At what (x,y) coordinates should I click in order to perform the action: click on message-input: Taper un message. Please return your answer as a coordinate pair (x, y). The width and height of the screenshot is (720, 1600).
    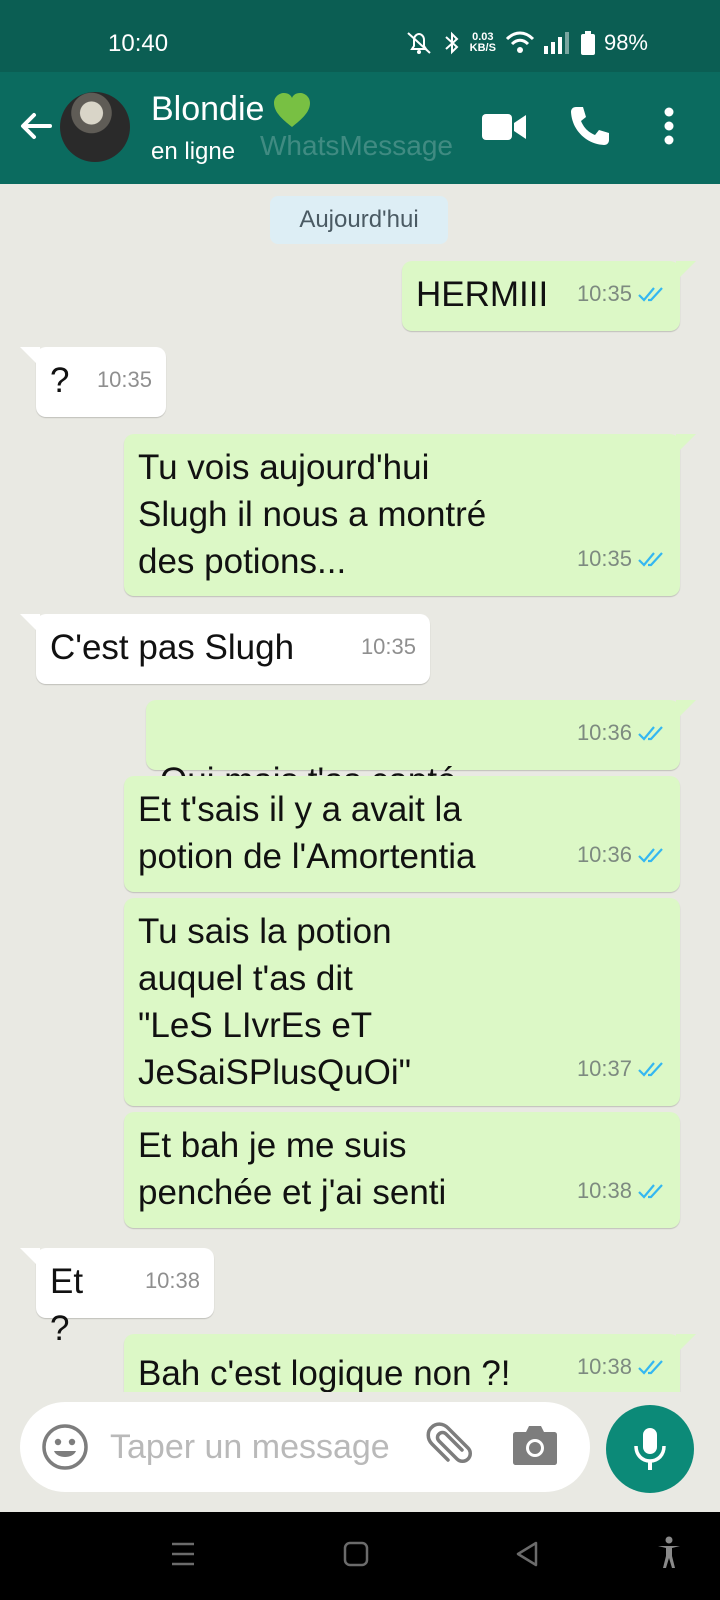
    Looking at the image, I should click on (305, 1447).